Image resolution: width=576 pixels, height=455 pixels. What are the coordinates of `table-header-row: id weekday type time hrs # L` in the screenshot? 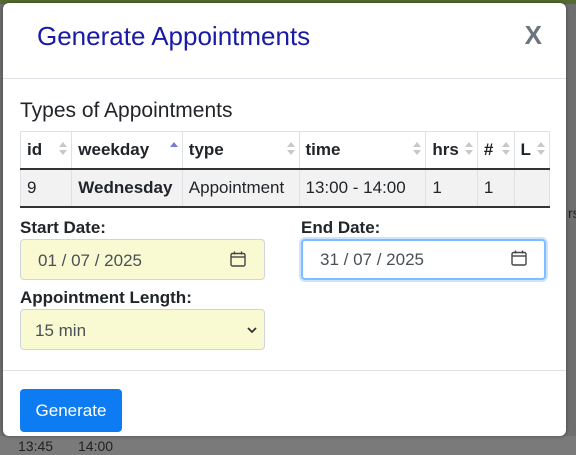 It's located at (285, 150).